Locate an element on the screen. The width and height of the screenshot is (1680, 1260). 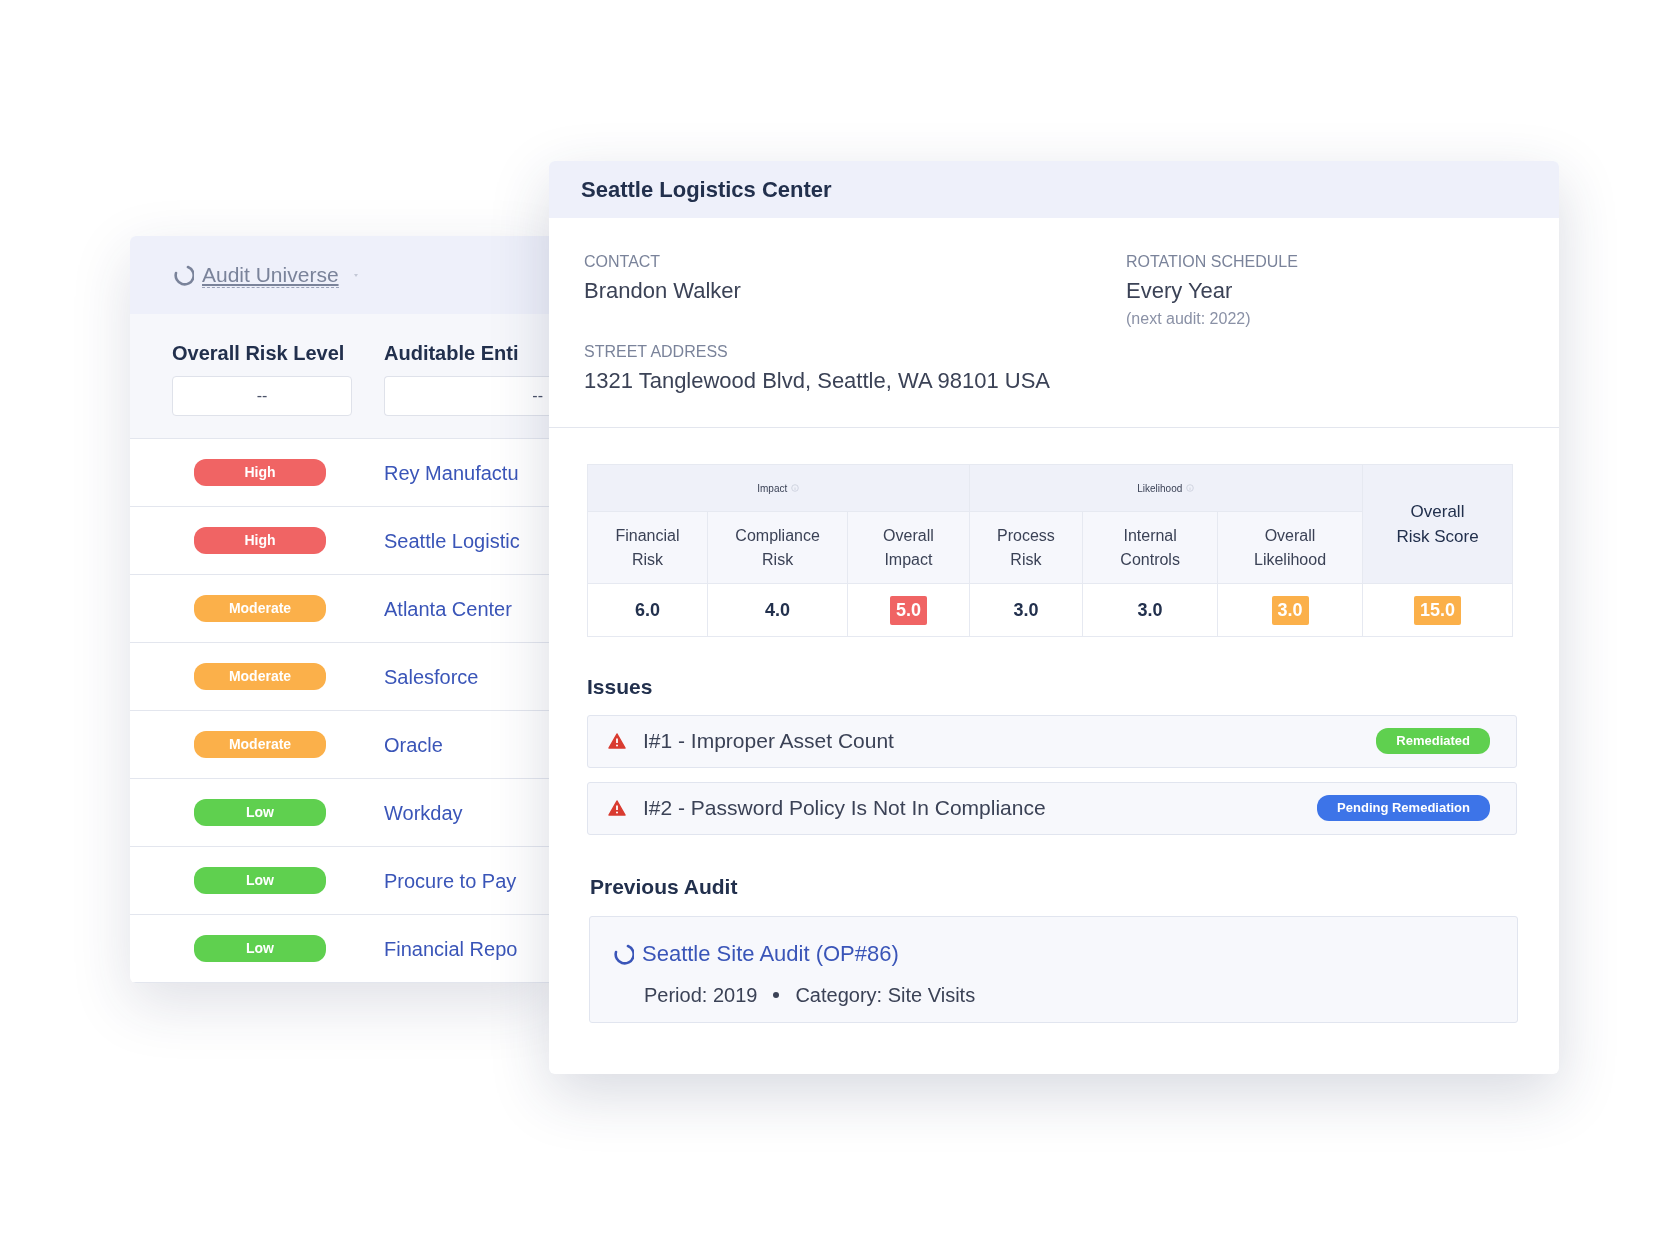
column-header: Overall Risk Level is located at coordinates (258, 353).